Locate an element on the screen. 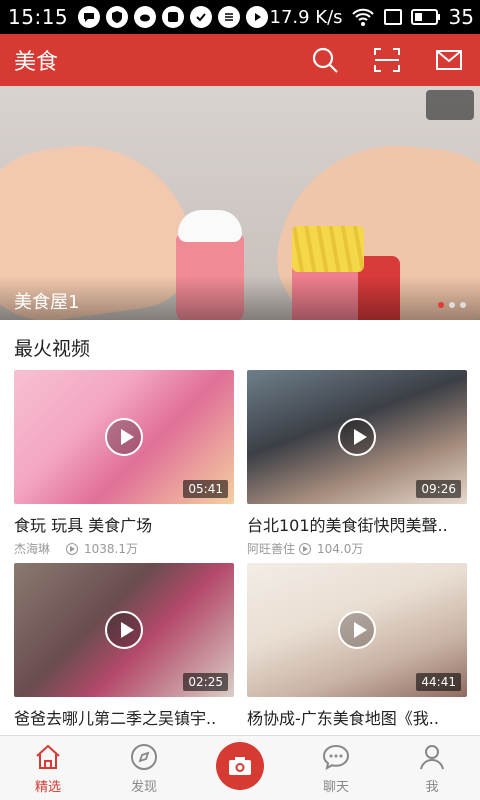  nav-item-chat: 聊天 is located at coordinates (336, 768).